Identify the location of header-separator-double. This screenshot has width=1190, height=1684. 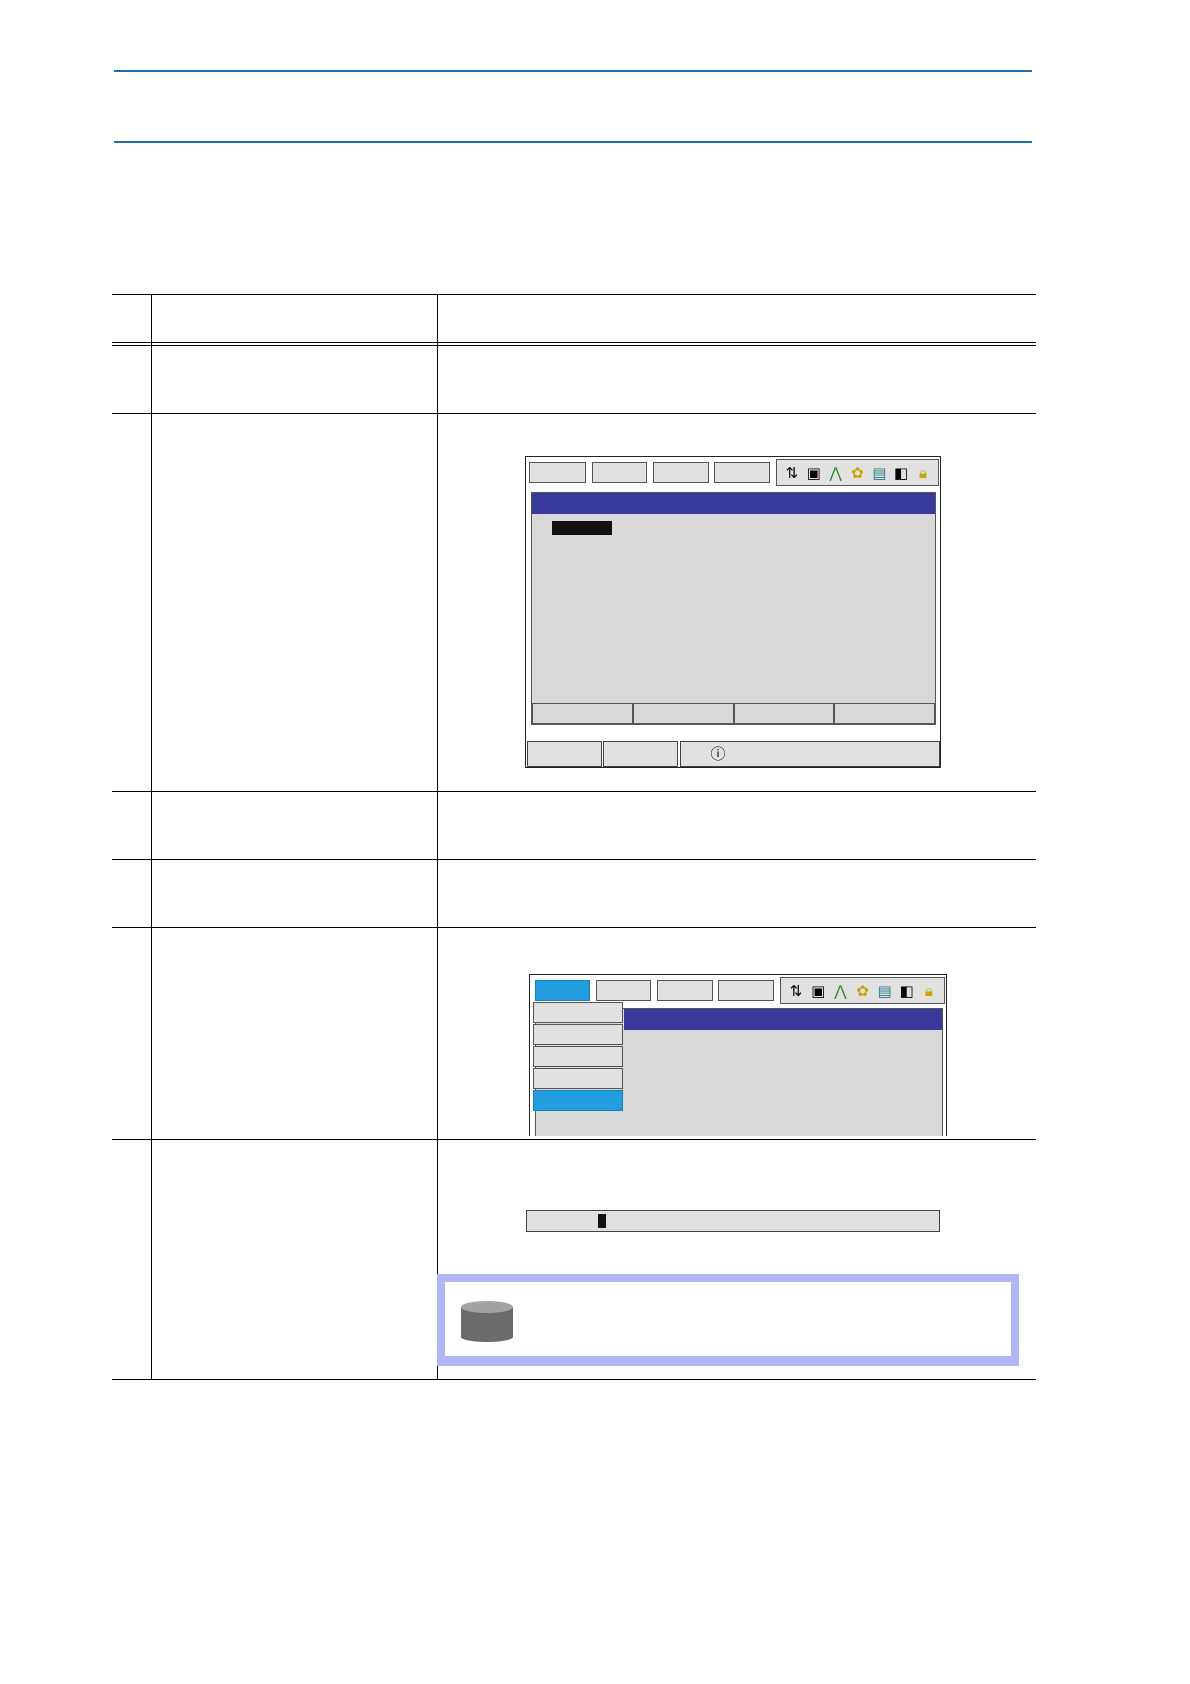
(574, 345).